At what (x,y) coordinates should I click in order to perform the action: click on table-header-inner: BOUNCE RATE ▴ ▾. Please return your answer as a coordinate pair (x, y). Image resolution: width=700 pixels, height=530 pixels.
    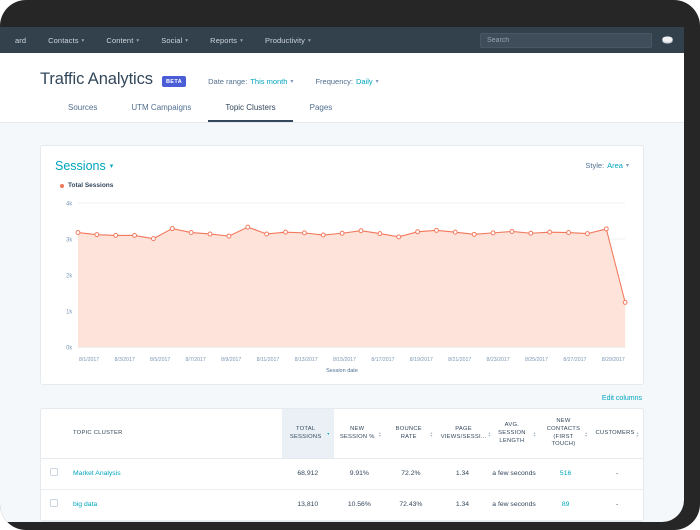
    Looking at the image, I should click on (411, 434).